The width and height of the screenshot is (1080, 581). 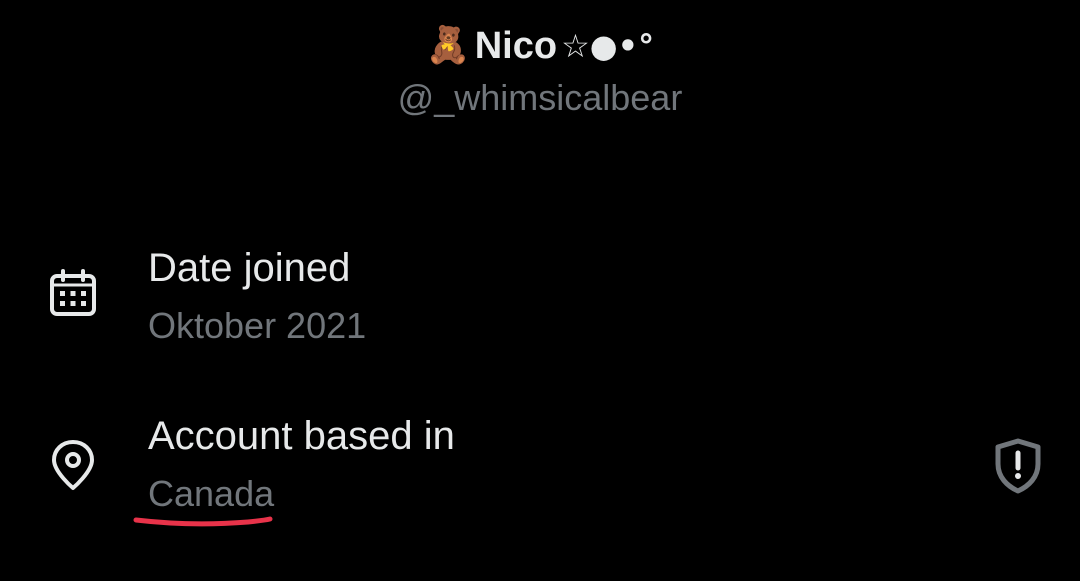 What do you see at coordinates (203, 521) in the screenshot?
I see `red-underline-annotation` at bounding box center [203, 521].